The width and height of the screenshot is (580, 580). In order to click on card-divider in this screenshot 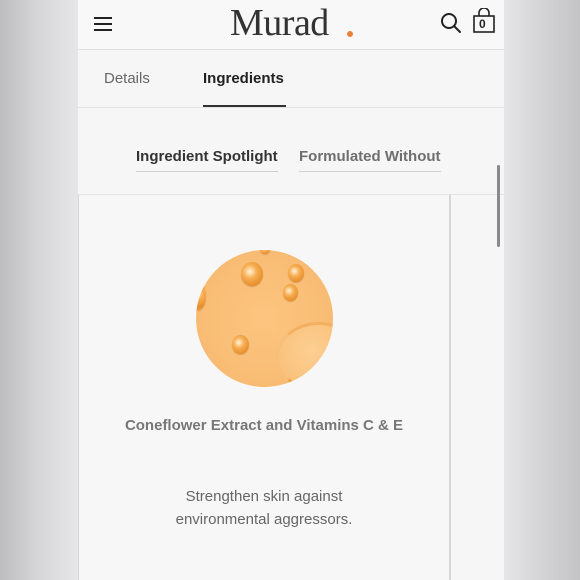, I will do `click(449, 387)`.